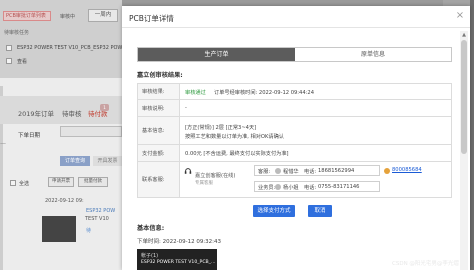 The width and height of the screenshot is (474, 270). I want to click on review-filter-label: 审核中, so click(68, 17).